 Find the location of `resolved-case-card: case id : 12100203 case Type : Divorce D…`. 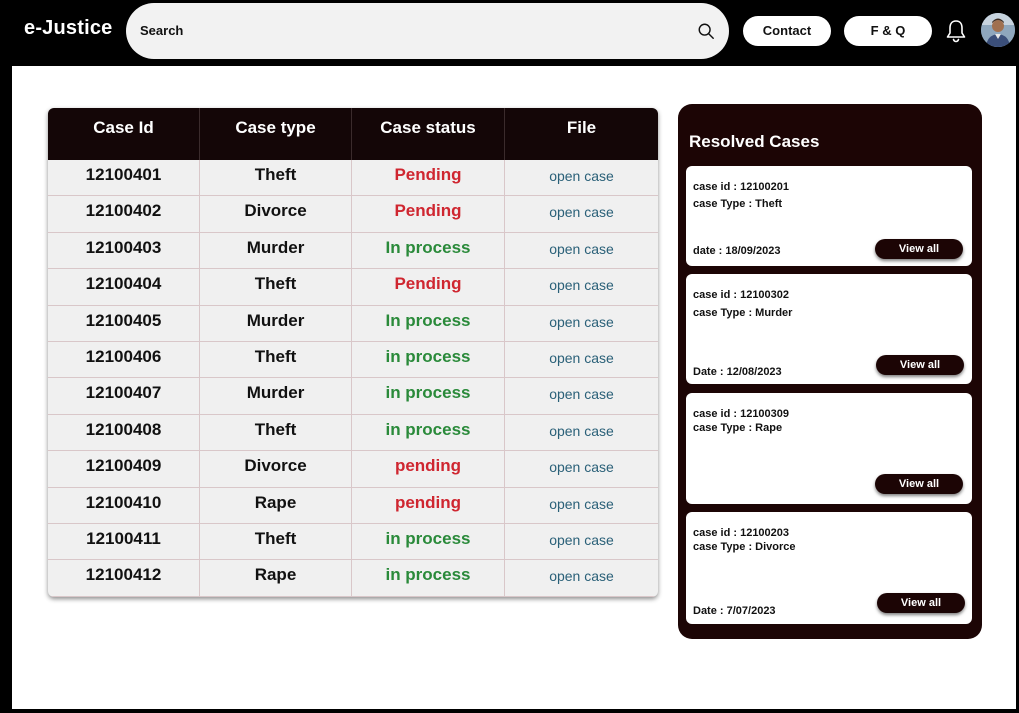

resolved-case-card: case id : 12100203 case Type : Divorce D… is located at coordinates (829, 568).